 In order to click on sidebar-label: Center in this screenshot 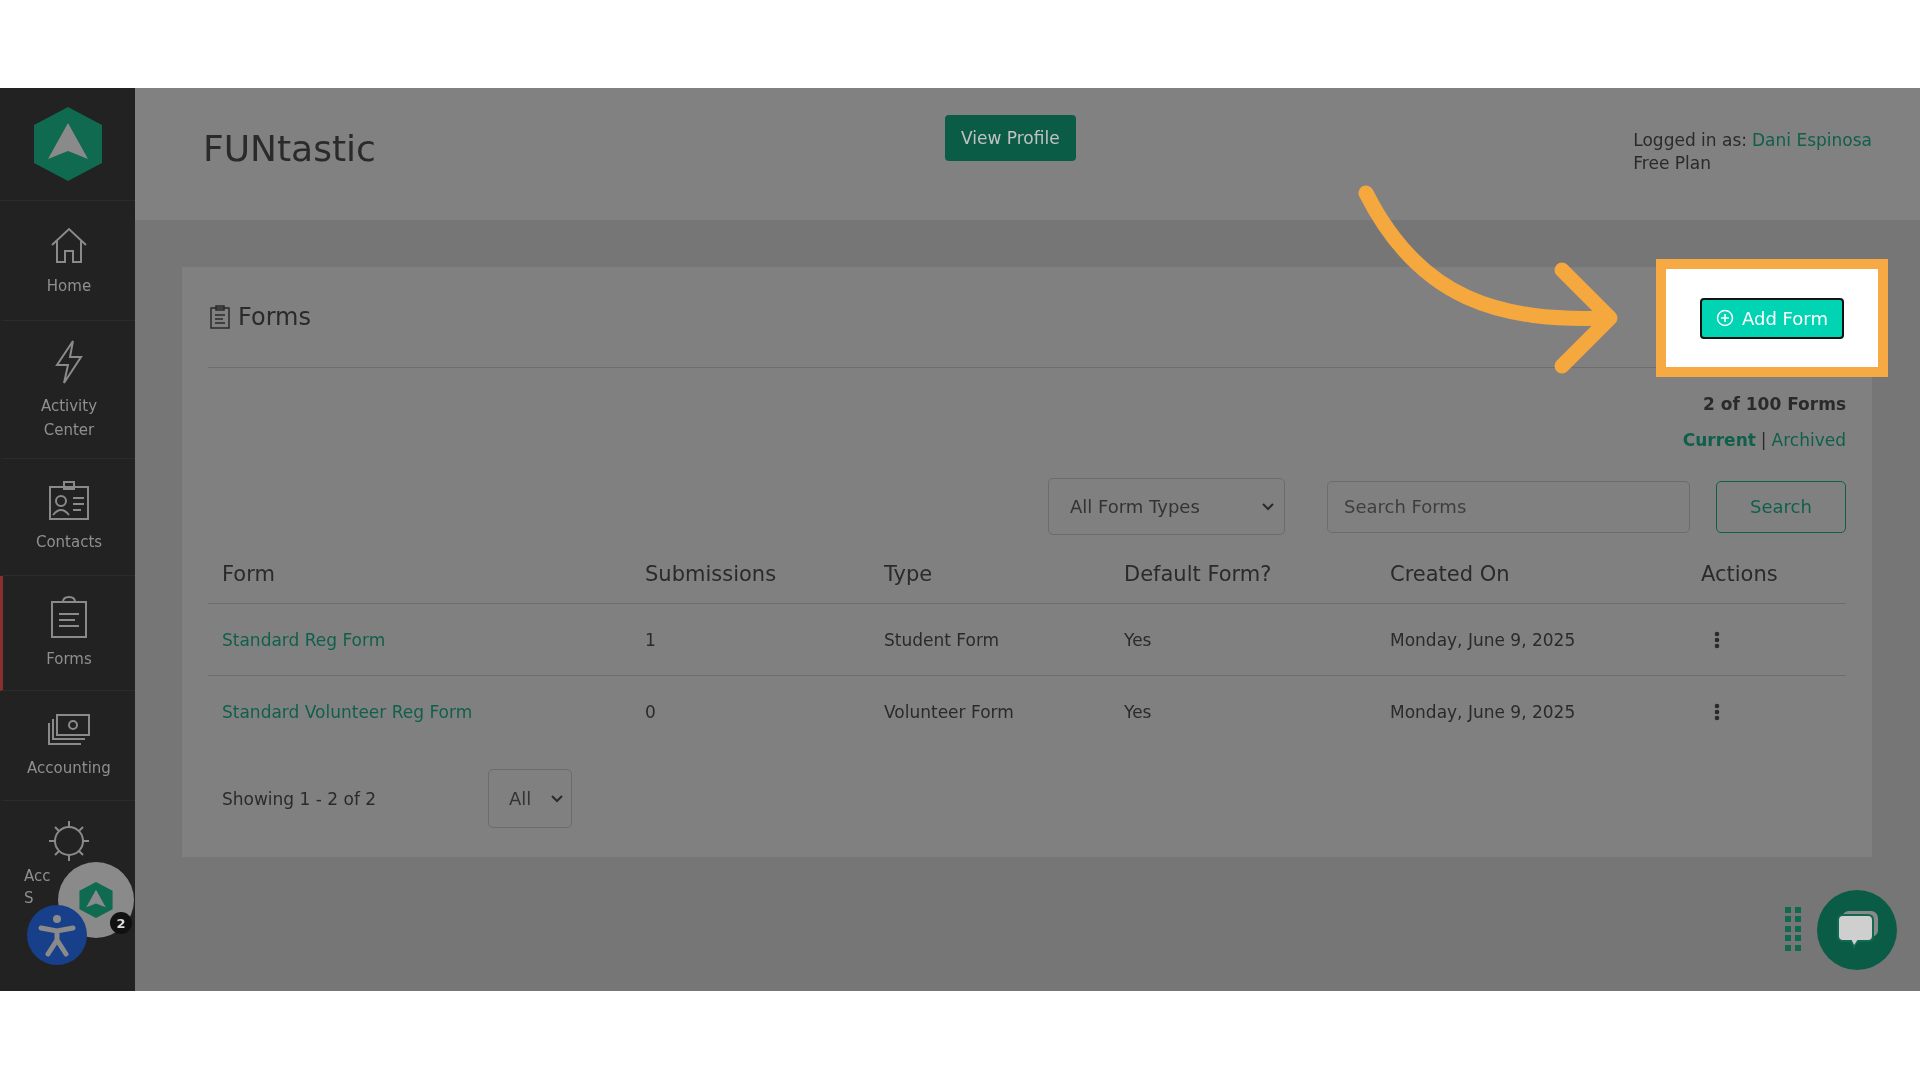, I will do `click(69, 430)`.